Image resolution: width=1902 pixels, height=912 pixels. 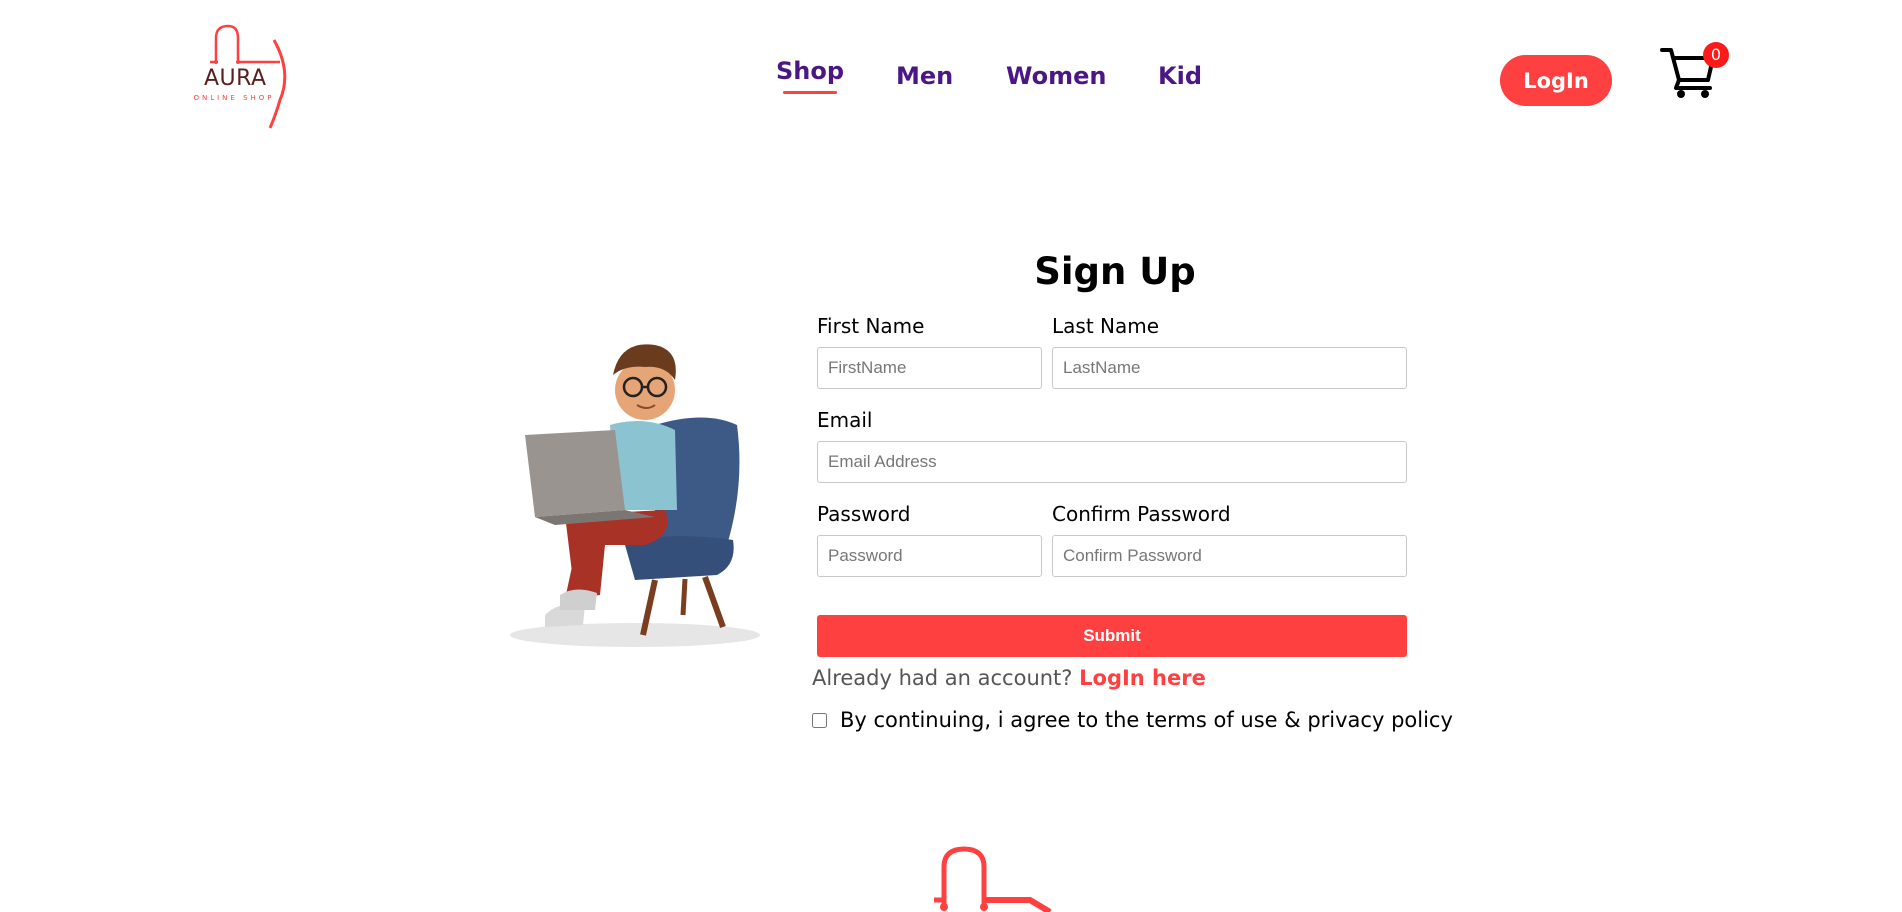 I want to click on password-input, so click(x=929, y=556).